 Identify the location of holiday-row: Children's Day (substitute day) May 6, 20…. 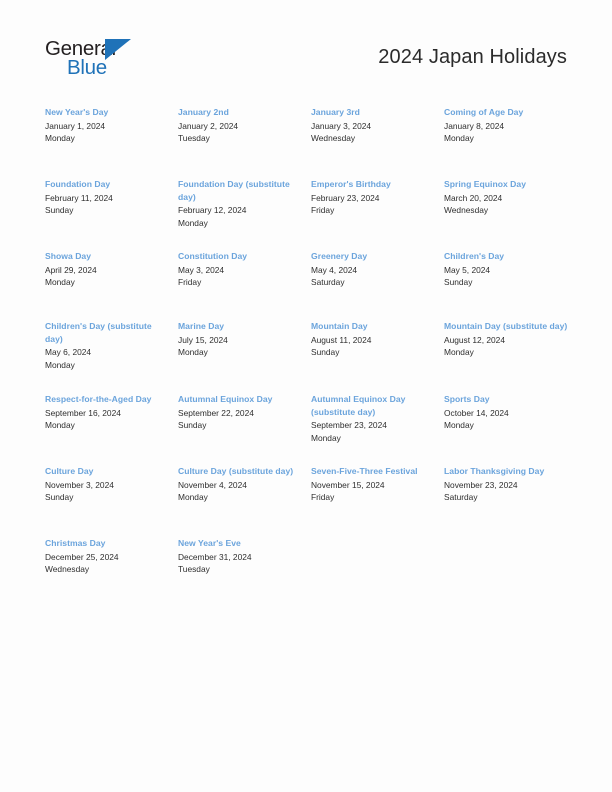
(307, 356).